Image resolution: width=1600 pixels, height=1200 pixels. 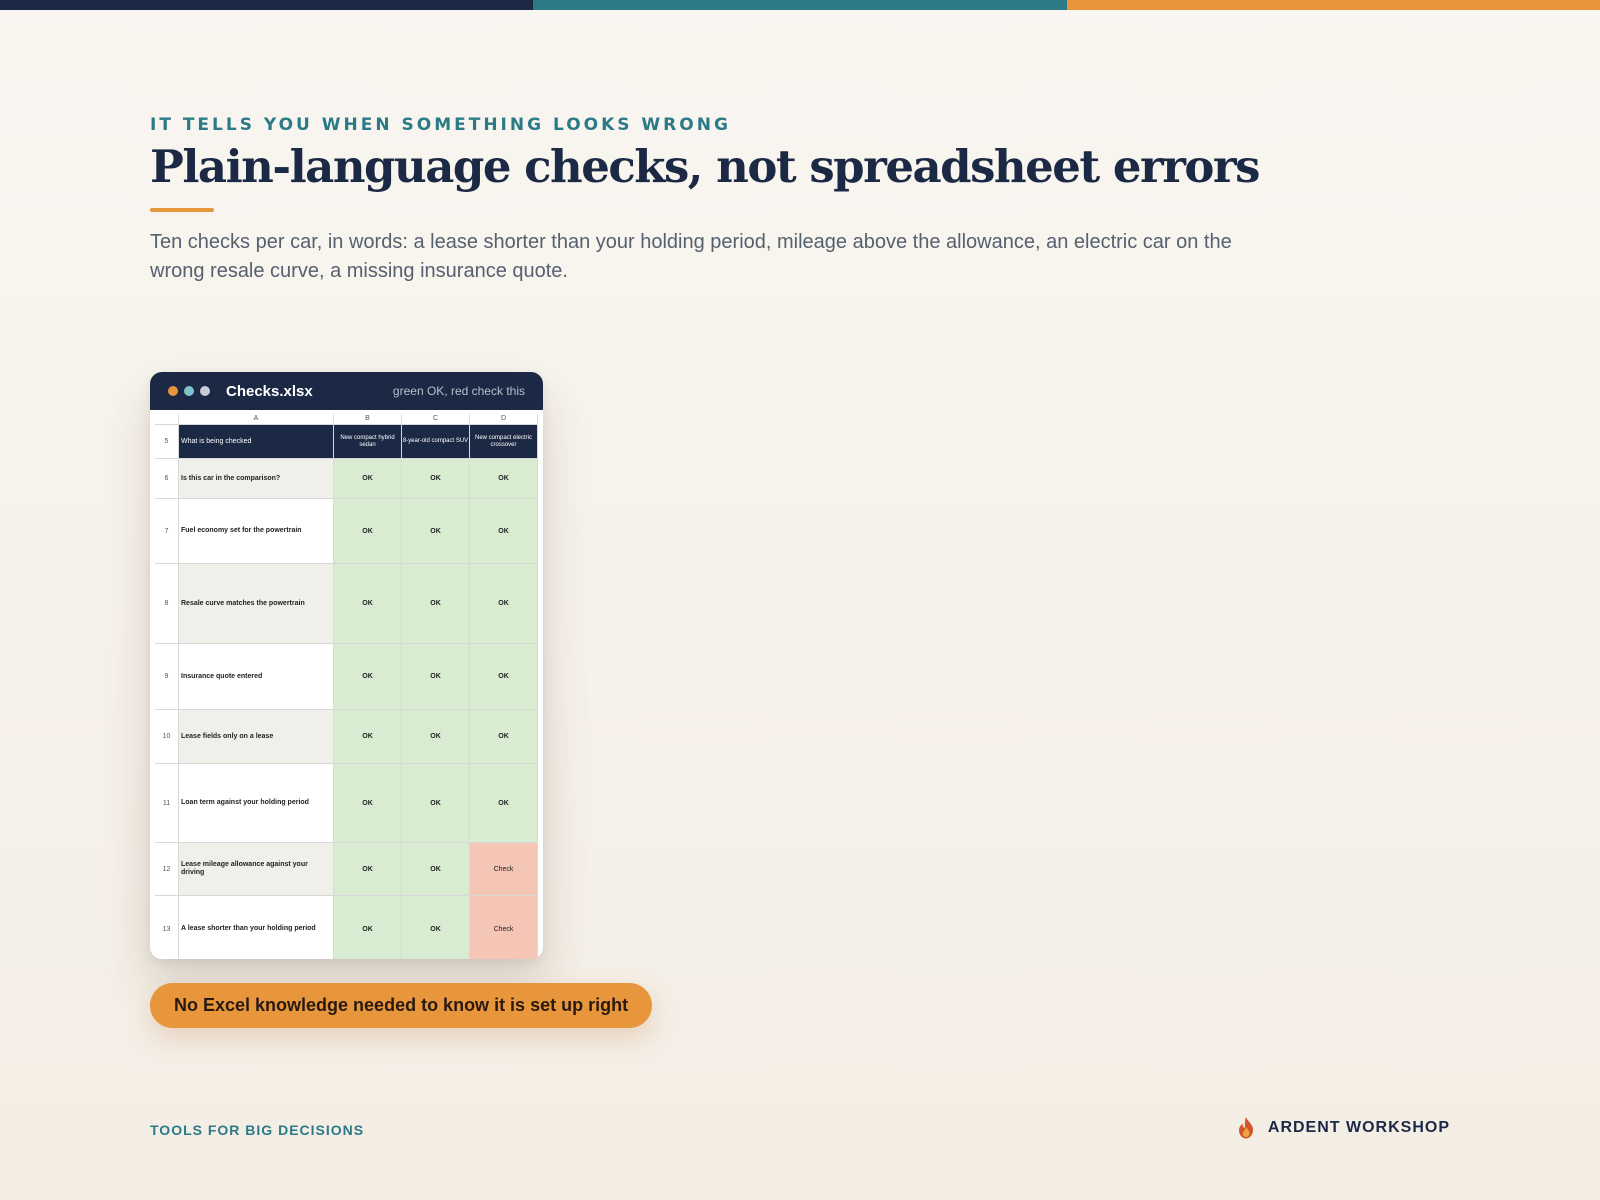 What do you see at coordinates (1245, 1128) in the screenshot?
I see `flame-icon` at bounding box center [1245, 1128].